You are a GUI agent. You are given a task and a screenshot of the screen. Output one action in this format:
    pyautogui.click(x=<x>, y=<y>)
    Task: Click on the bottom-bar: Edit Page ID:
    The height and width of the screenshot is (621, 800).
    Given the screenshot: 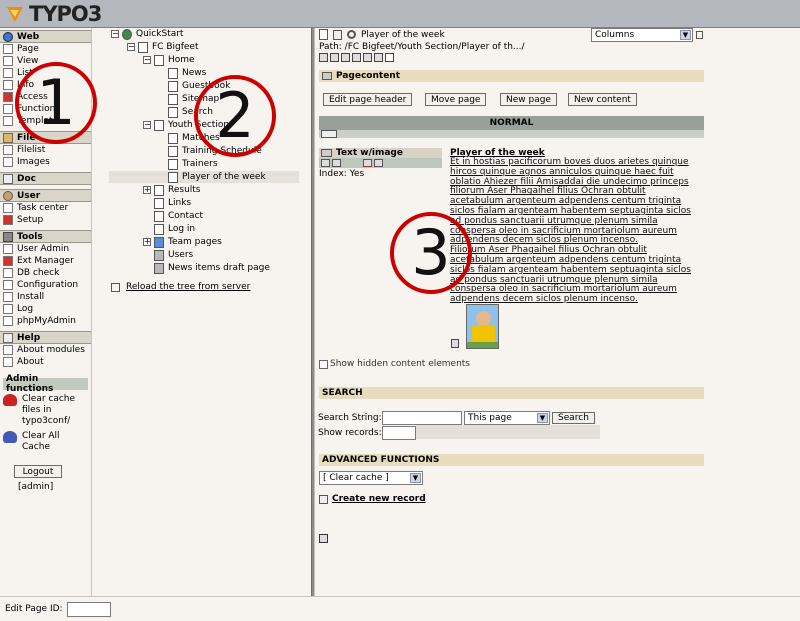 What is the action you would take?
    pyautogui.click(x=400, y=608)
    